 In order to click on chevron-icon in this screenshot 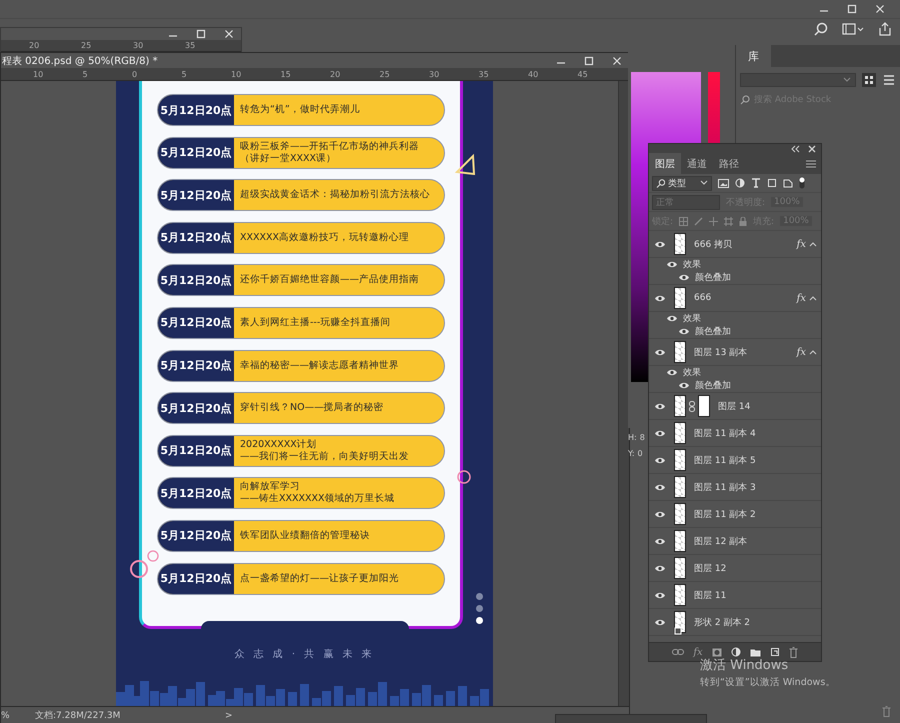, I will do `click(704, 183)`.